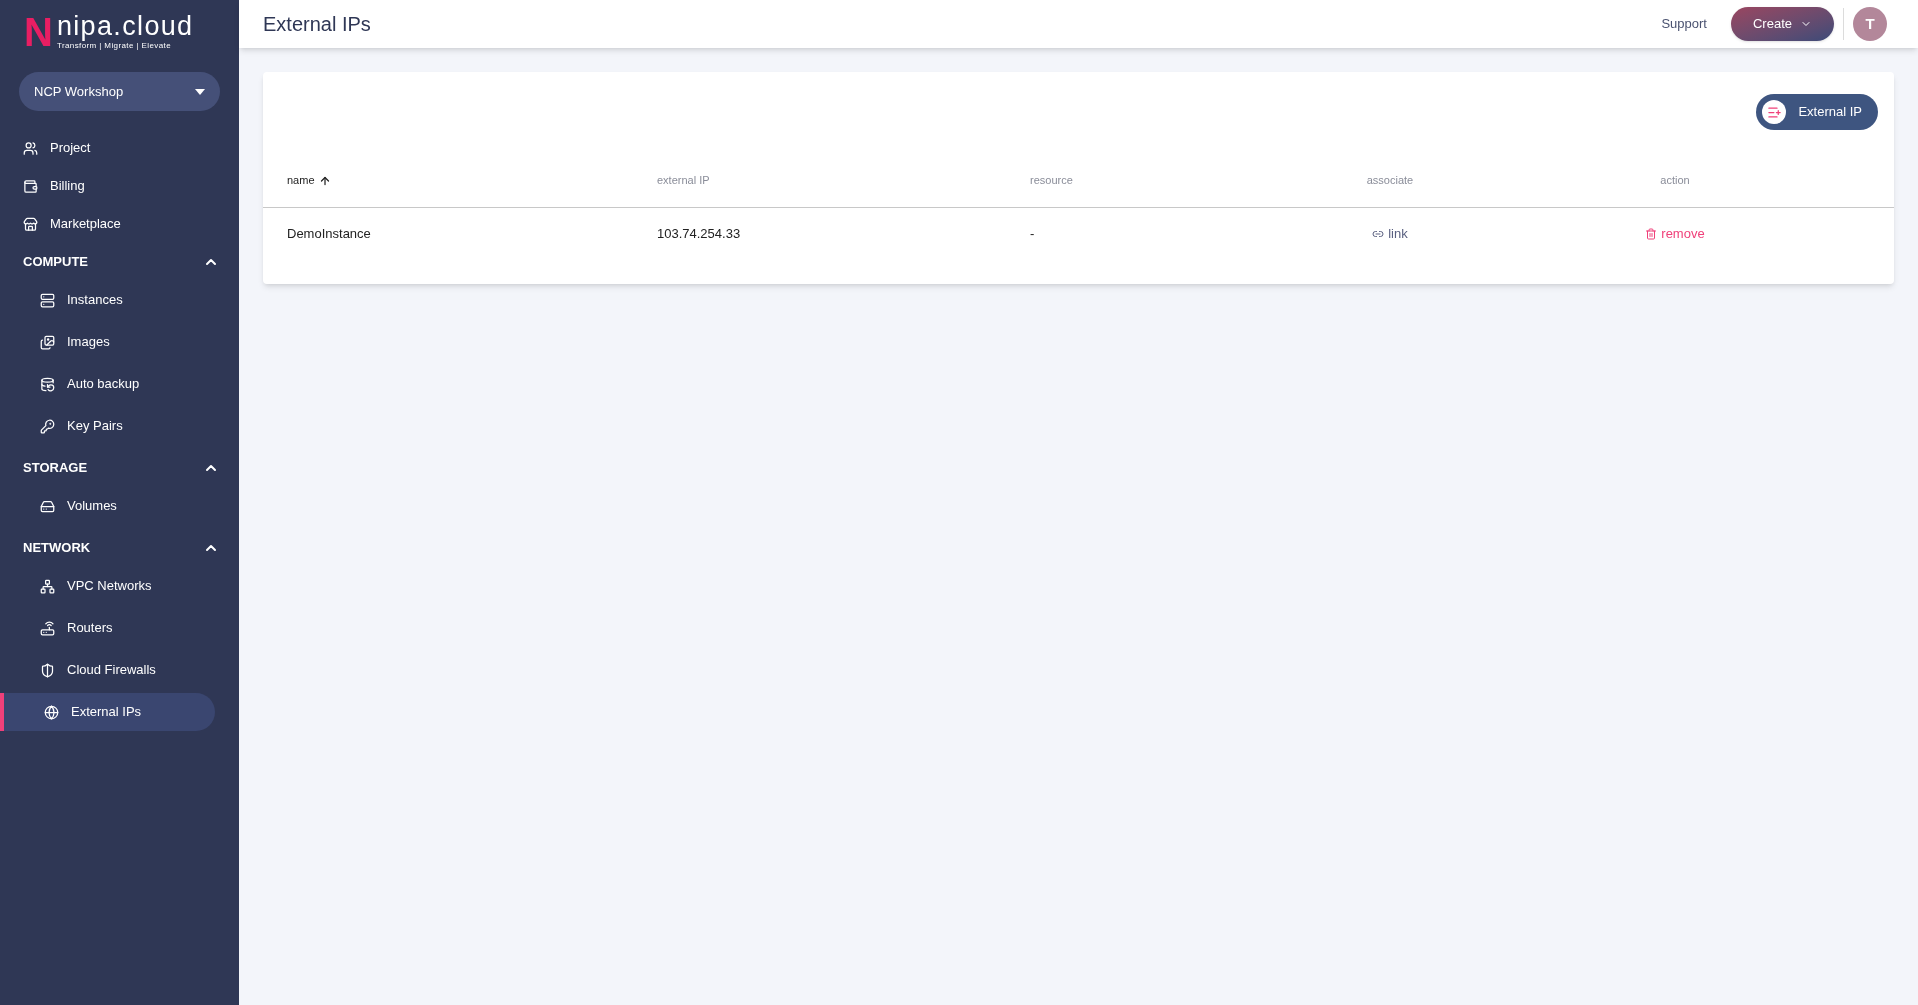  What do you see at coordinates (309, 180) in the screenshot?
I see `column-header: name` at bounding box center [309, 180].